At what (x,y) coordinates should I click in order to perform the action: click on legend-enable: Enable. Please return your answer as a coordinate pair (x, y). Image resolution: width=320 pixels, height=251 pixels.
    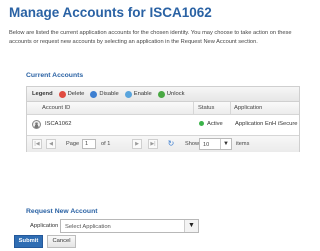
    Looking at the image, I should click on (138, 94).